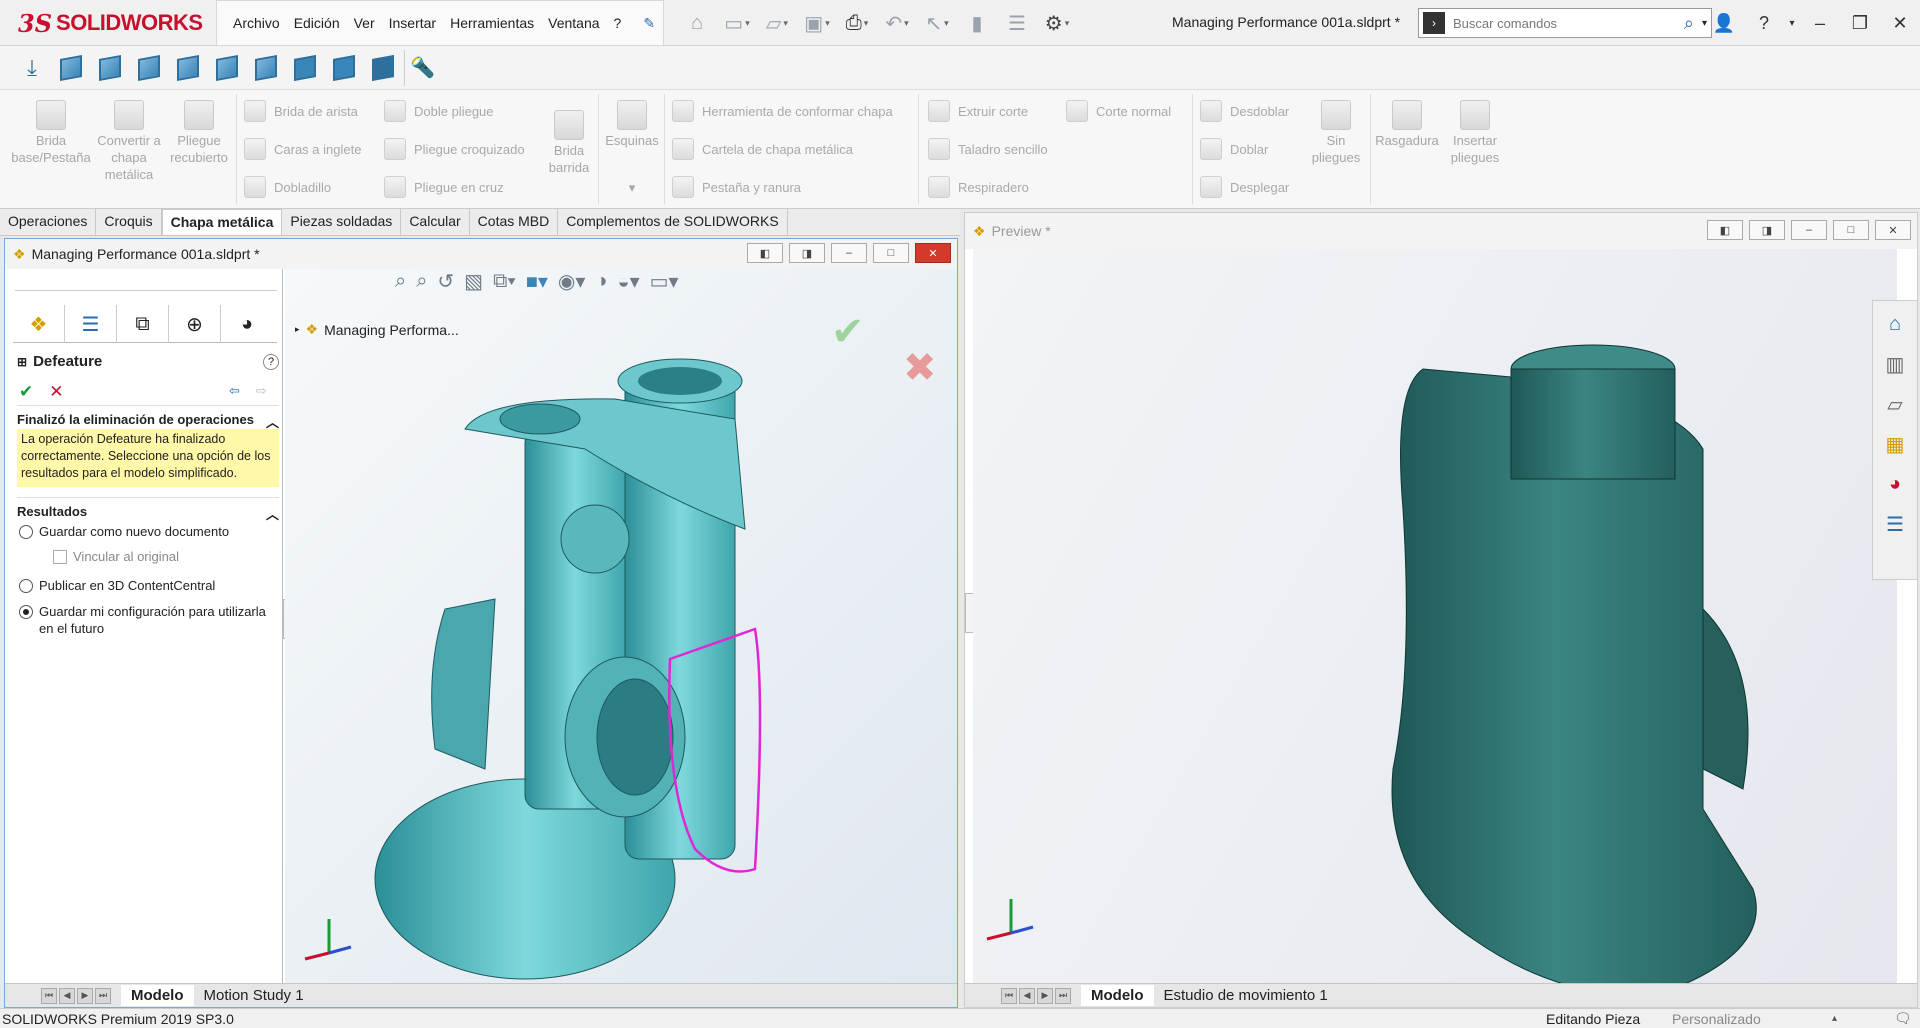 The image size is (1920, 1028). Describe the element at coordinates (110, 68) in the screenshot. I see `view-back-icon` at that location.